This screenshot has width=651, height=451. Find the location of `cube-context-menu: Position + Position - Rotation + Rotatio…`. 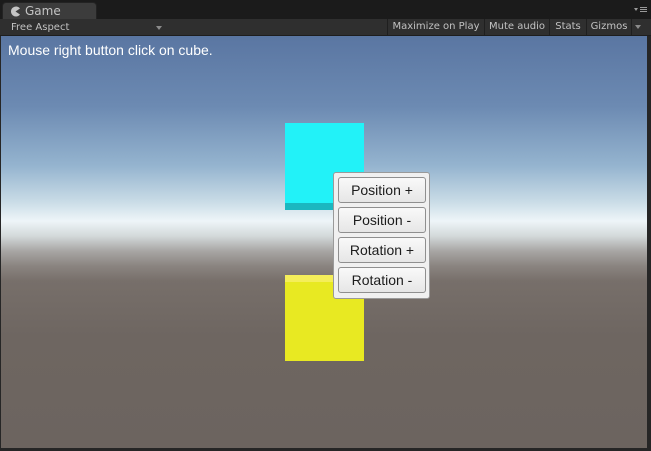

cube-context-menu: Position + Position - Rotation + Rotatio… is located at coordinates (381, 235).